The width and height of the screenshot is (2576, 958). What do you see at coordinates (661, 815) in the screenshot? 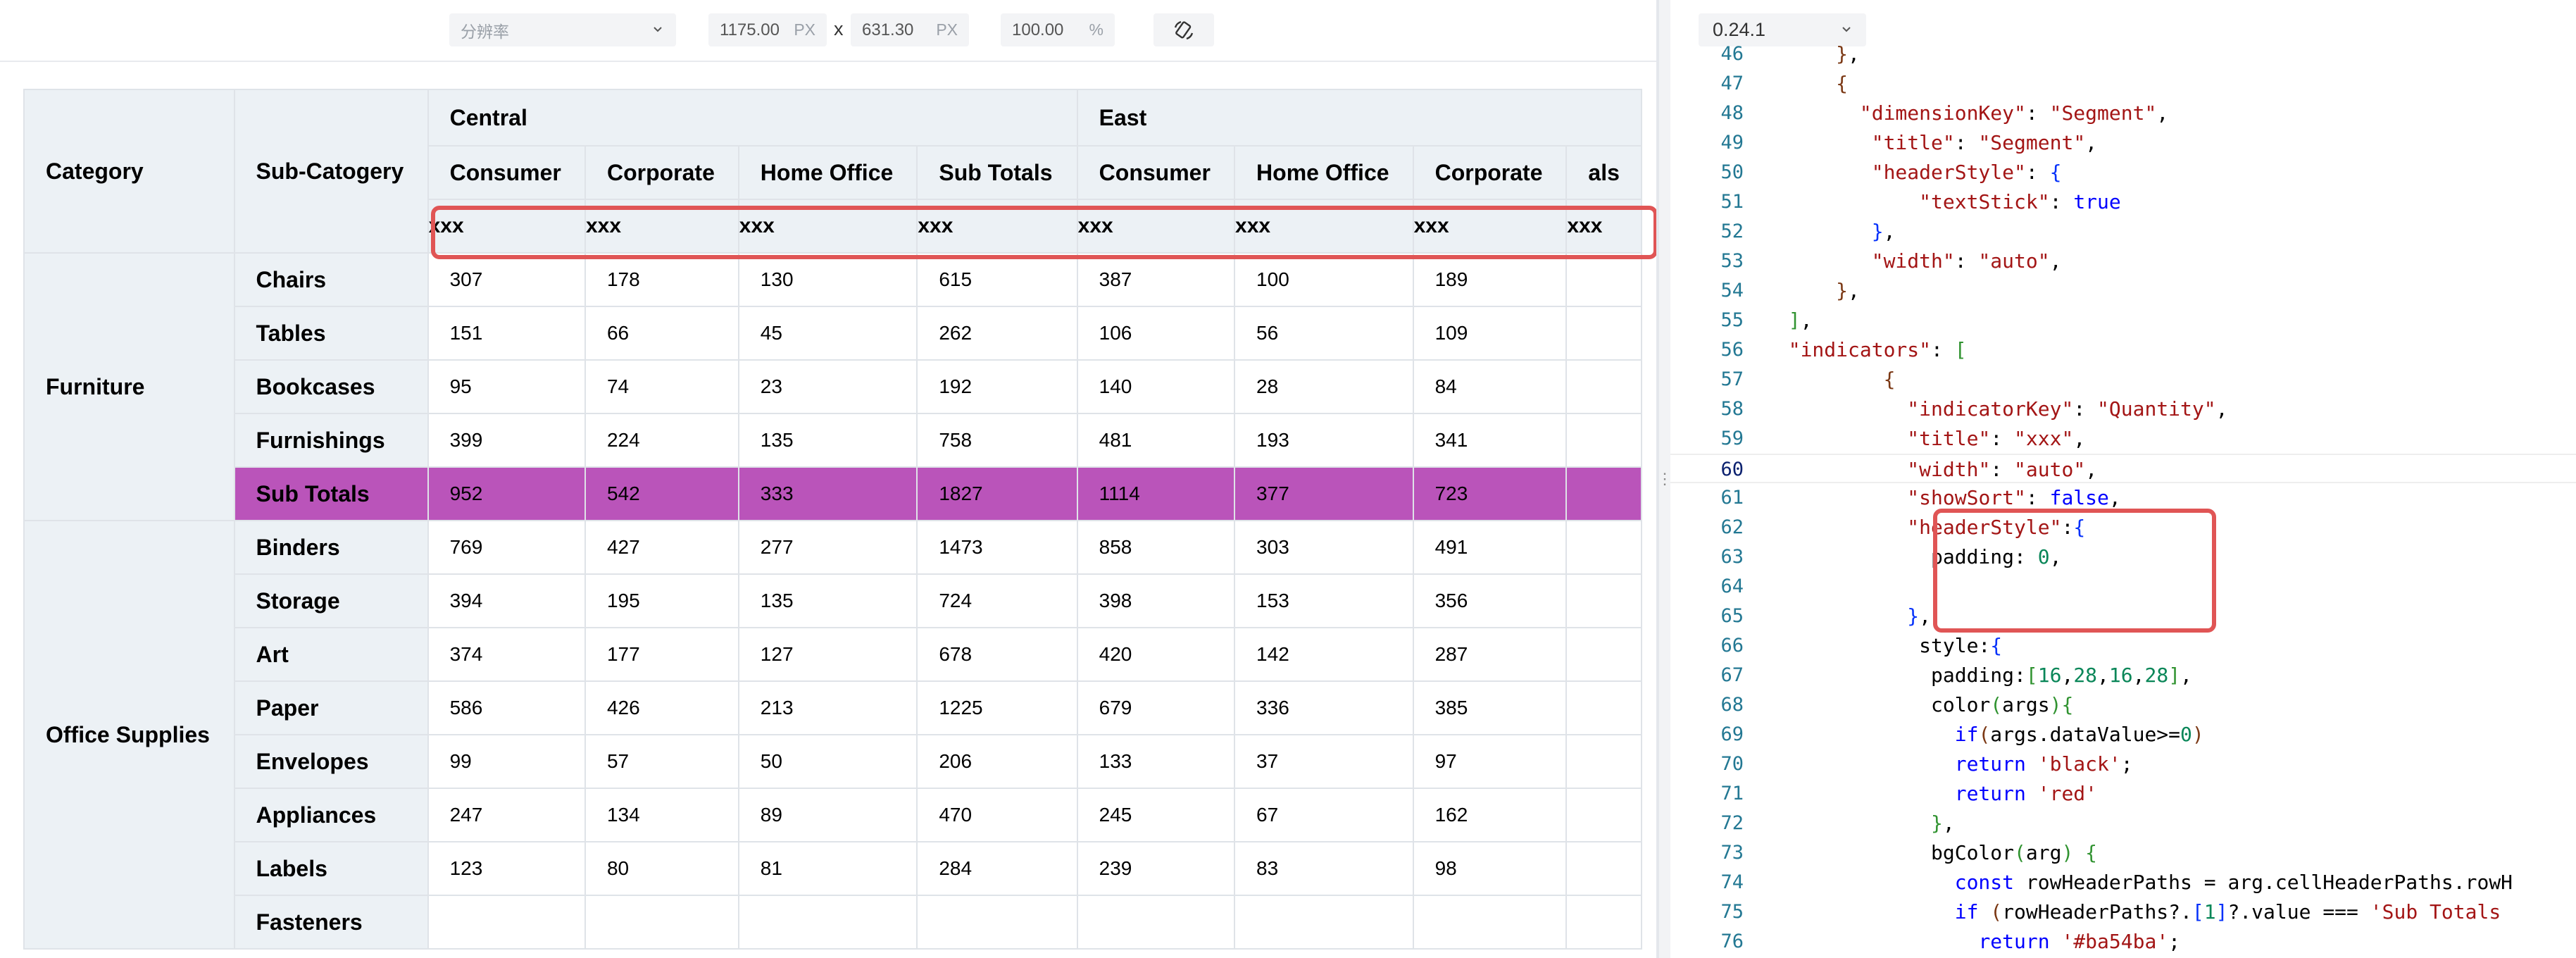
I see `value-cell: 134` at bounding box center [661, 815].